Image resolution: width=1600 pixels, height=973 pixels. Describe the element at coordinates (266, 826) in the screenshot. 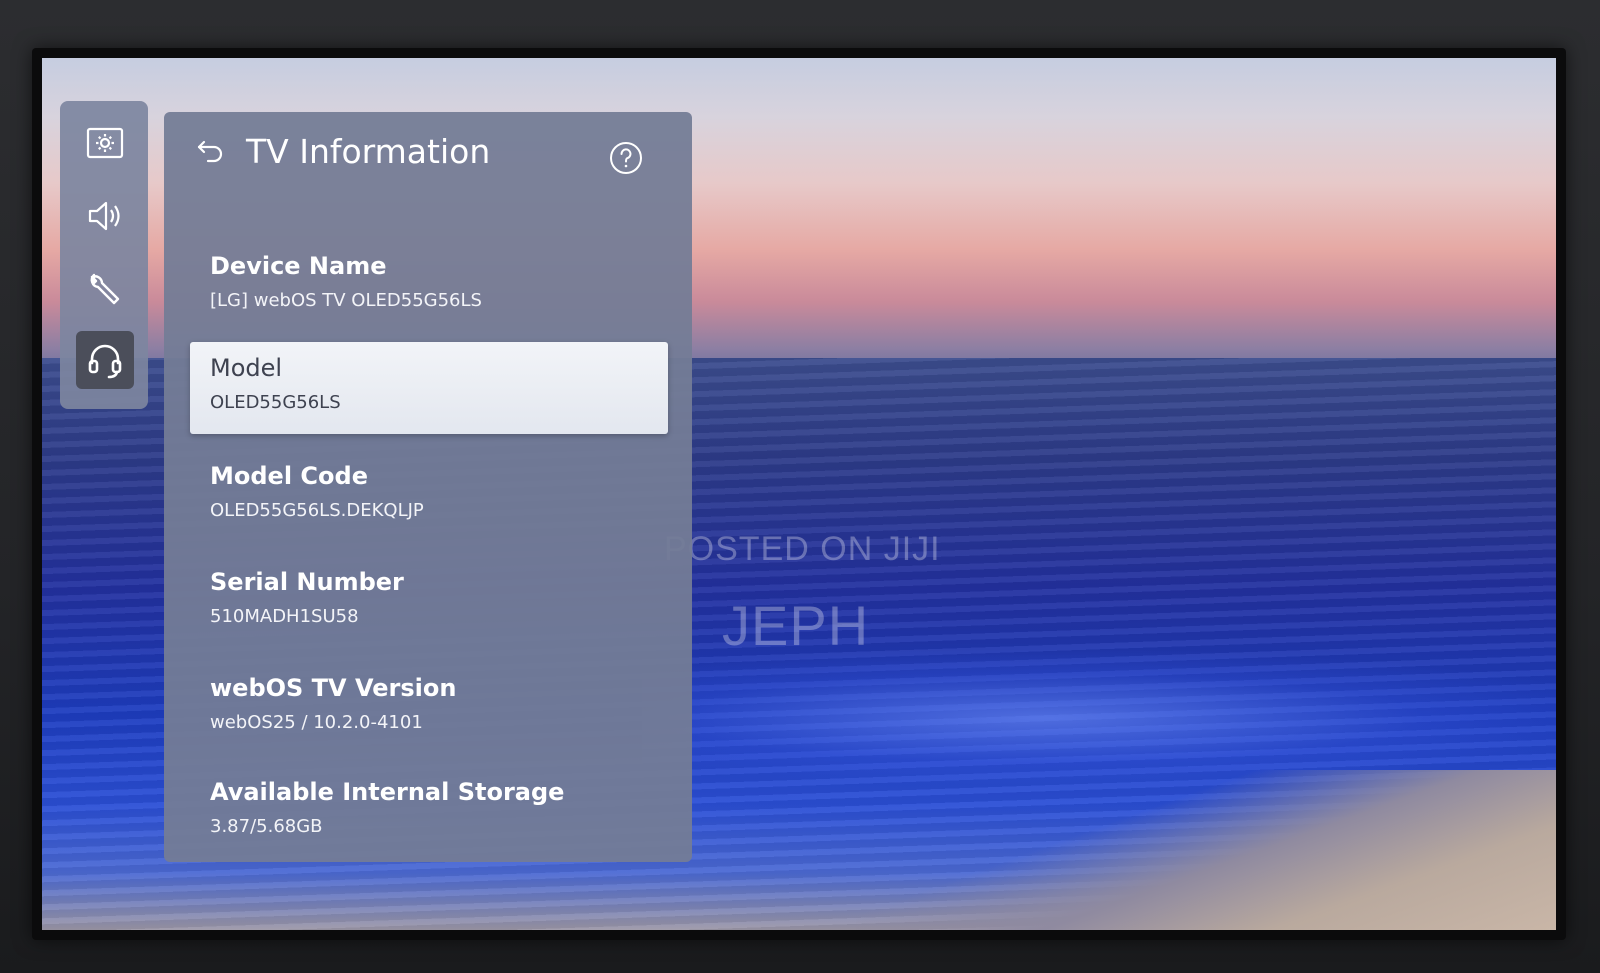

I see `item-value: 3.87/5.68GB` at that location.